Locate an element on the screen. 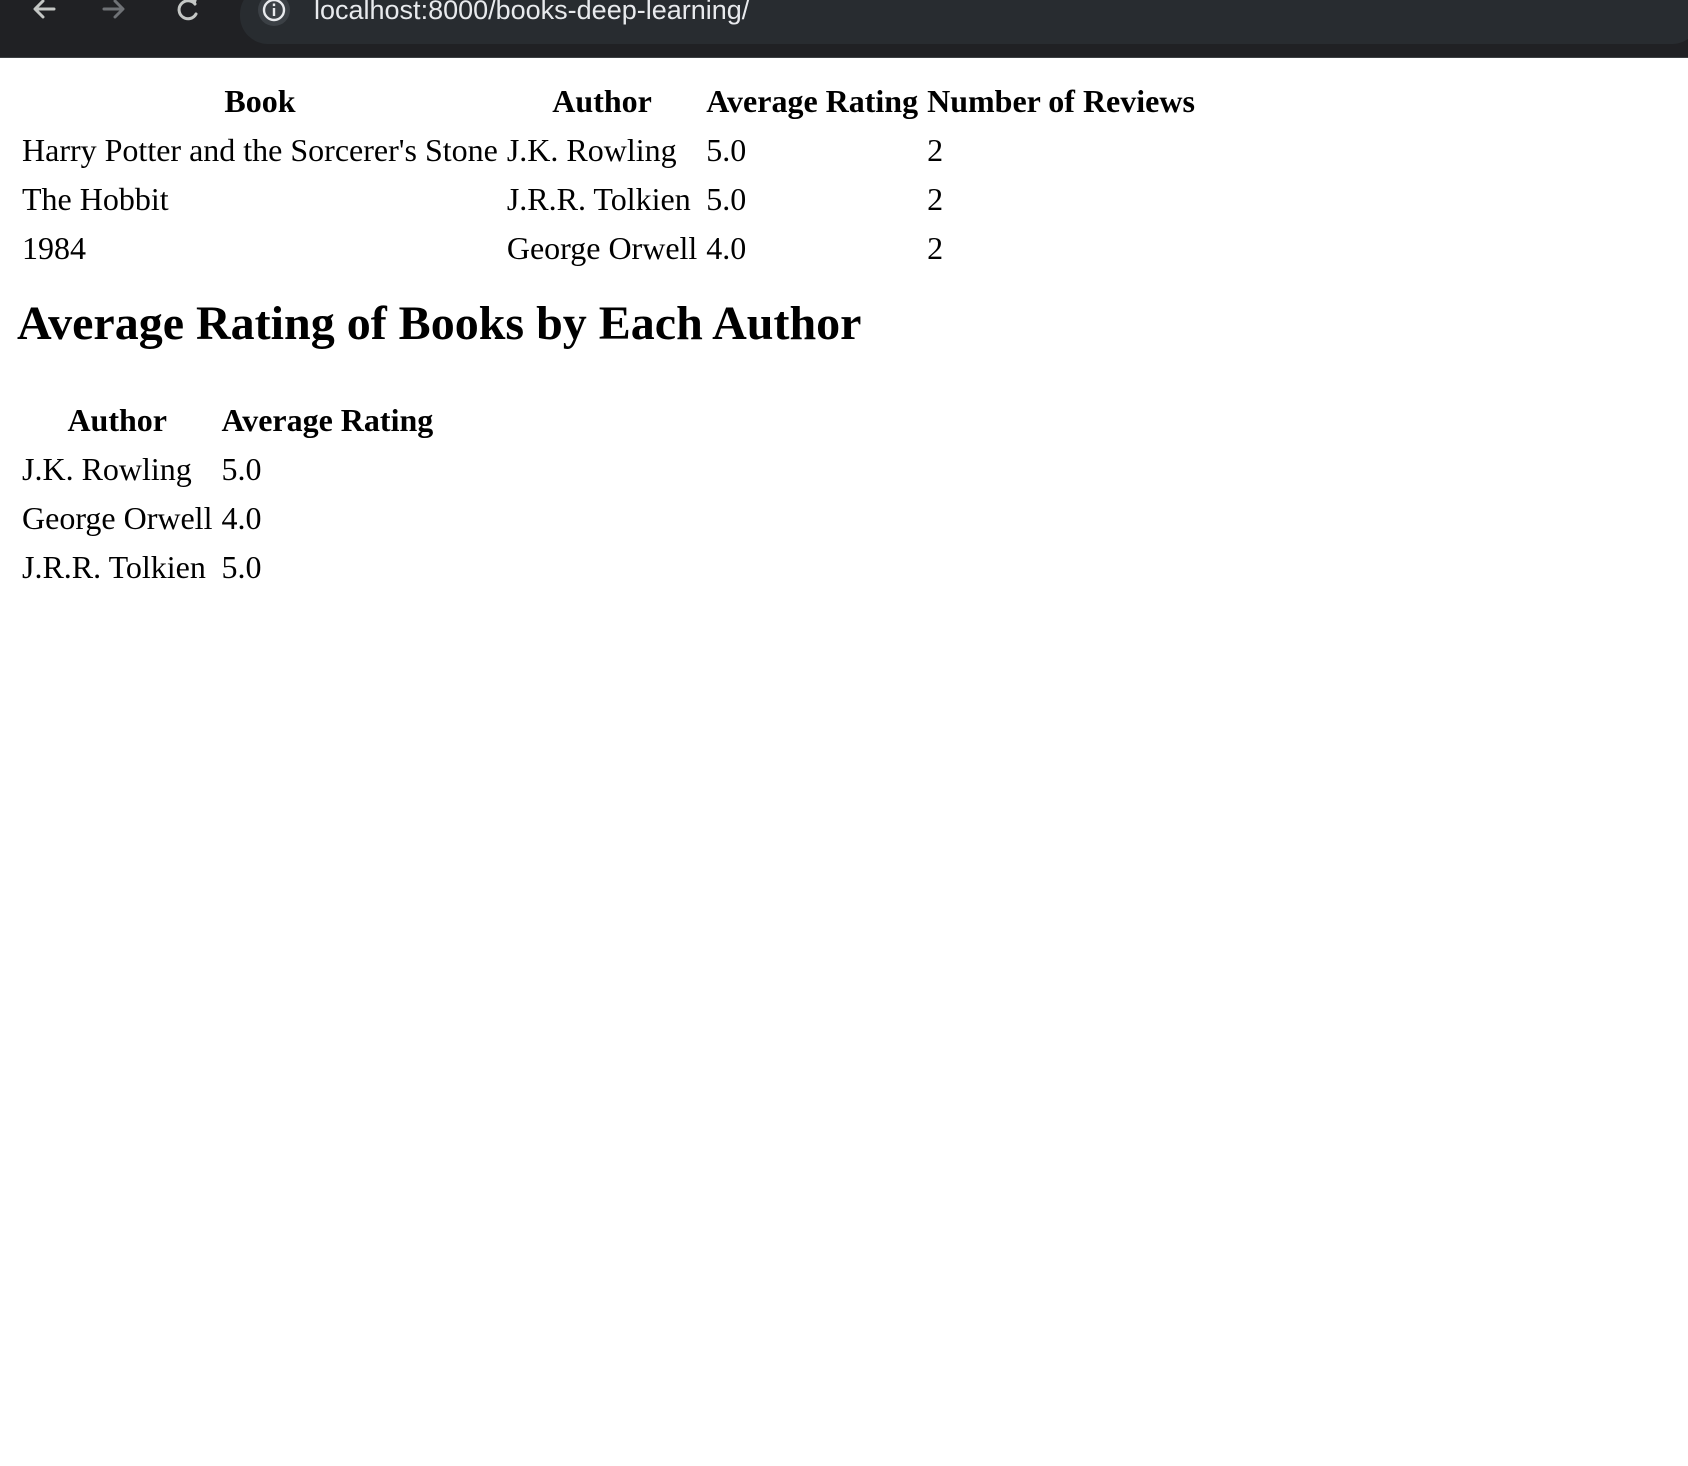 The image size is (1688, 1466). table-row: George Orwell 4.0 is located at coordinates (227, 518).